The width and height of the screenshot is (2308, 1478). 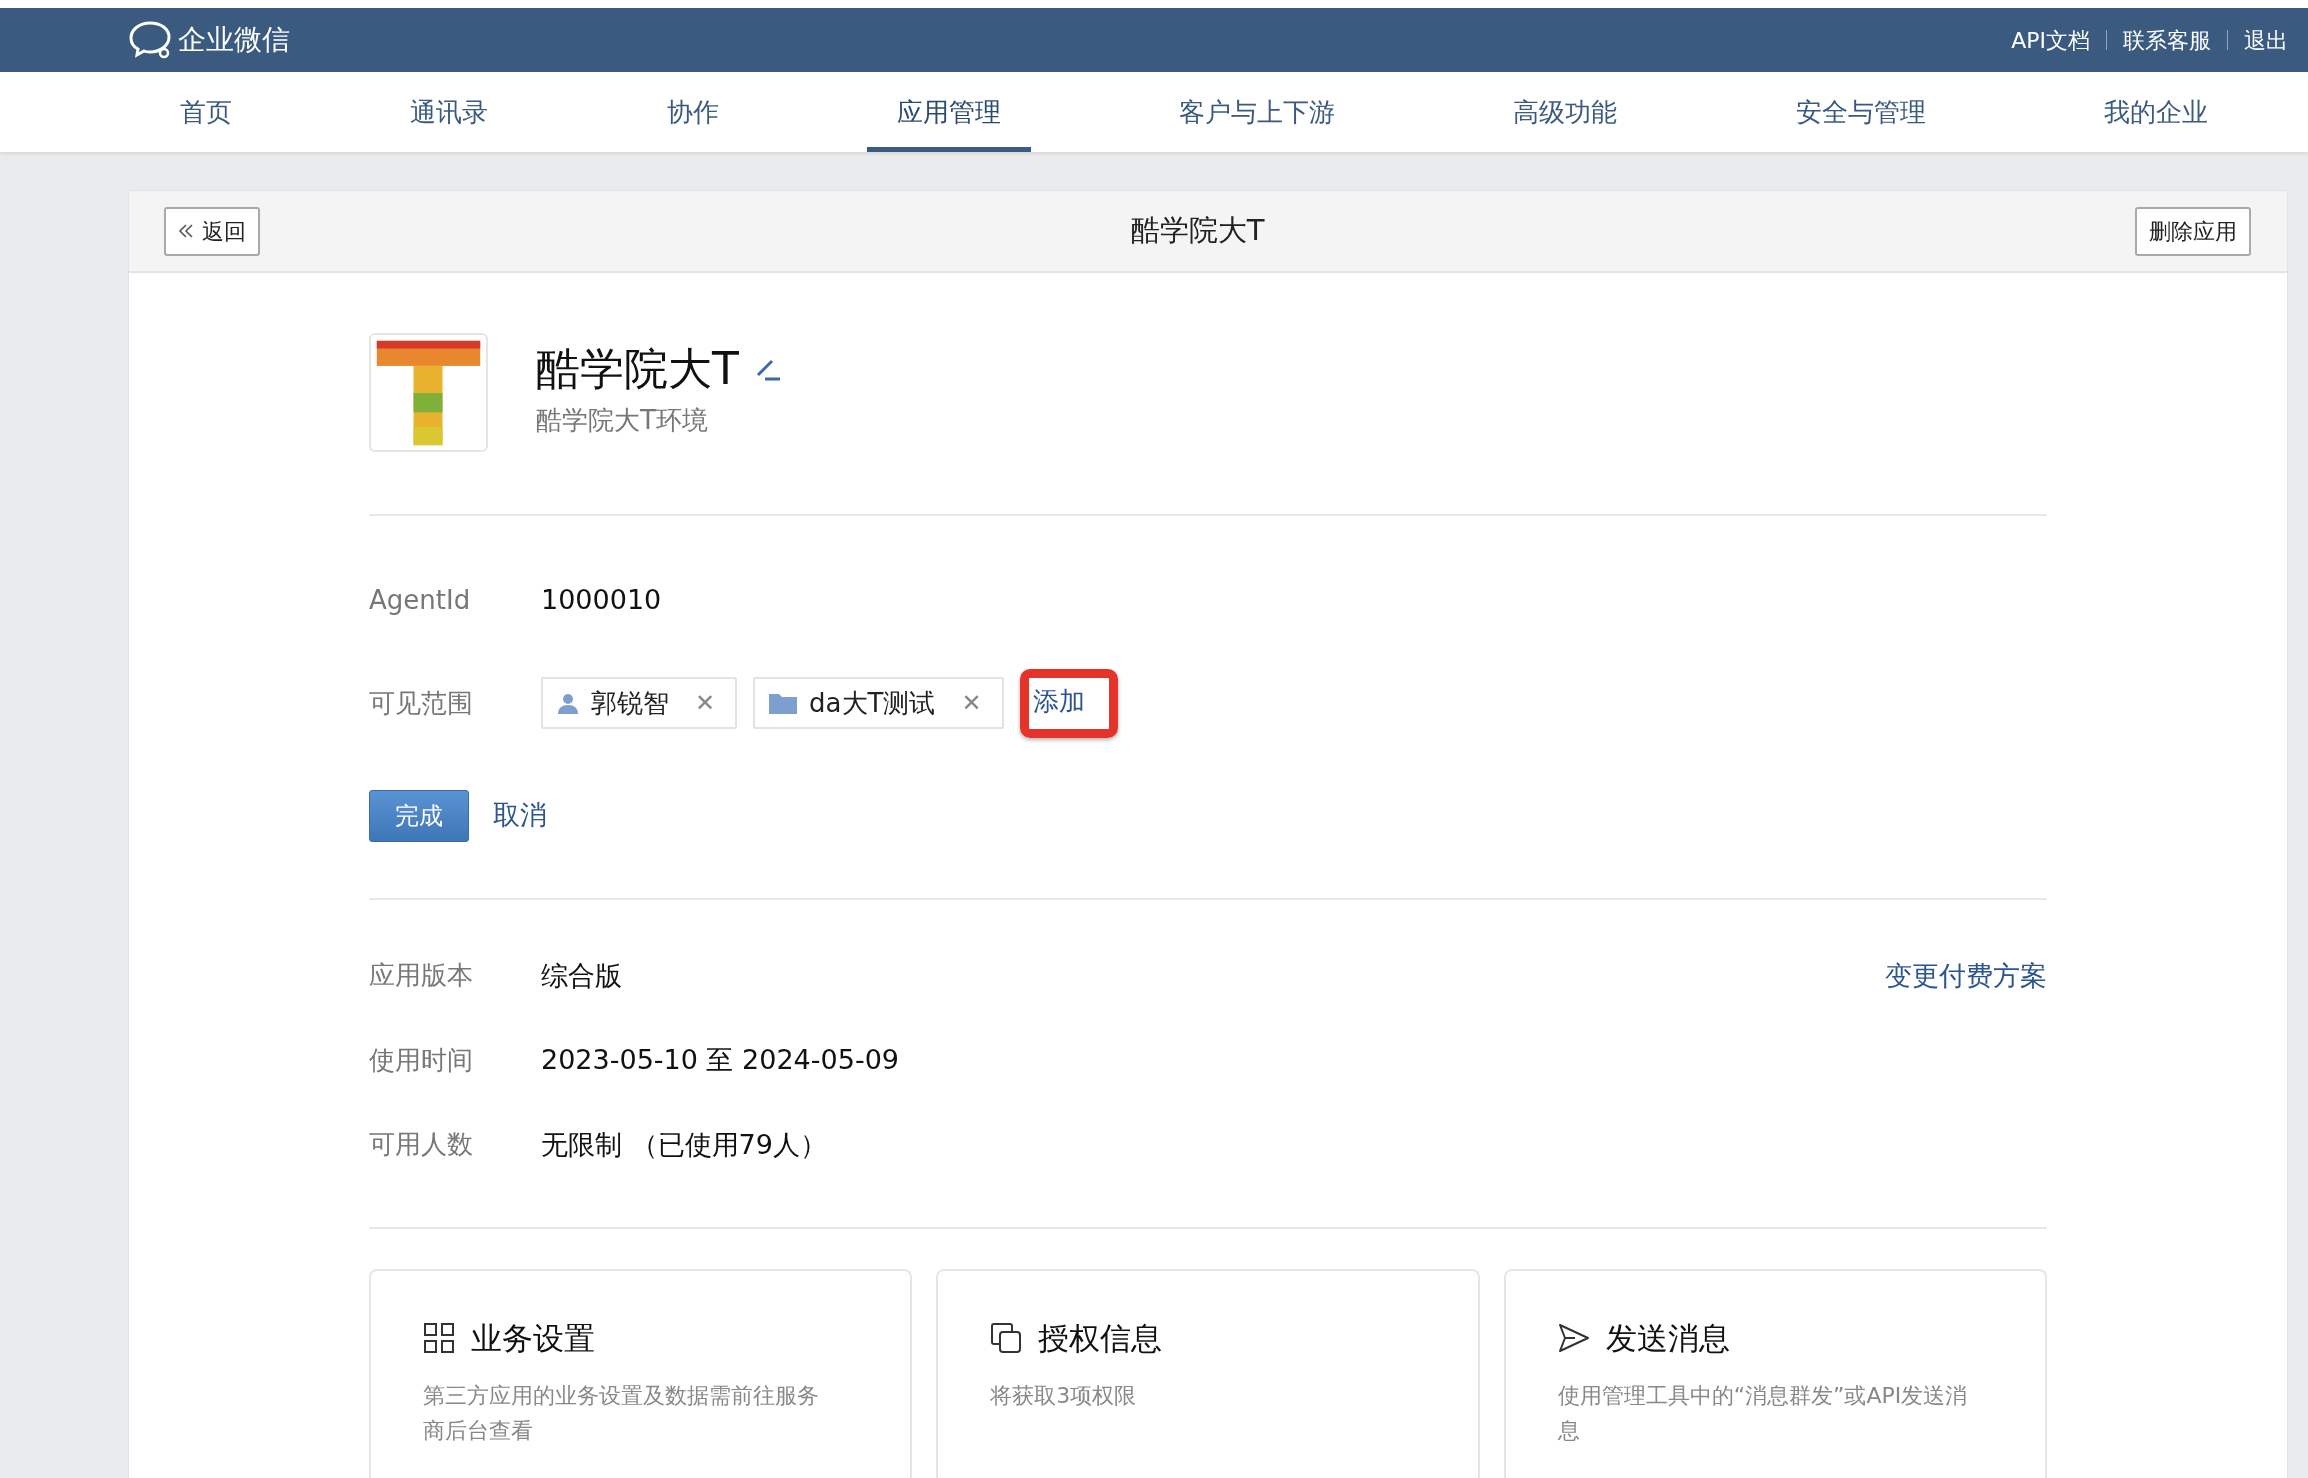 I want to click on copy-icon, so click(x=1006, y=1338).